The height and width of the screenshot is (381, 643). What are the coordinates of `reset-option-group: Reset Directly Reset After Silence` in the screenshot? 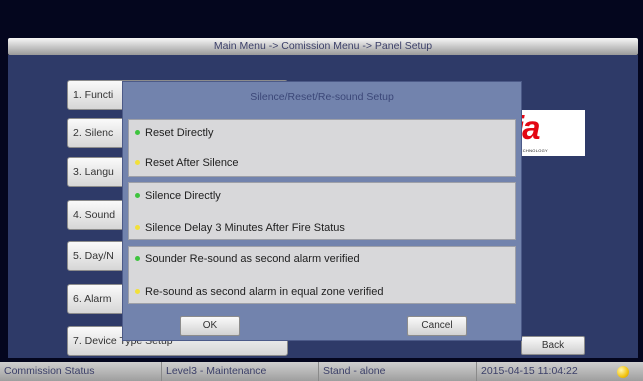 It's located at (322, 148).